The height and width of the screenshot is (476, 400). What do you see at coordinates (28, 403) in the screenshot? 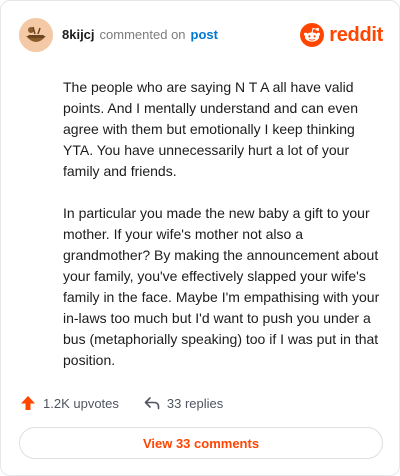
I see `upvote-arrow-icon` at bounding box center [28, 403].